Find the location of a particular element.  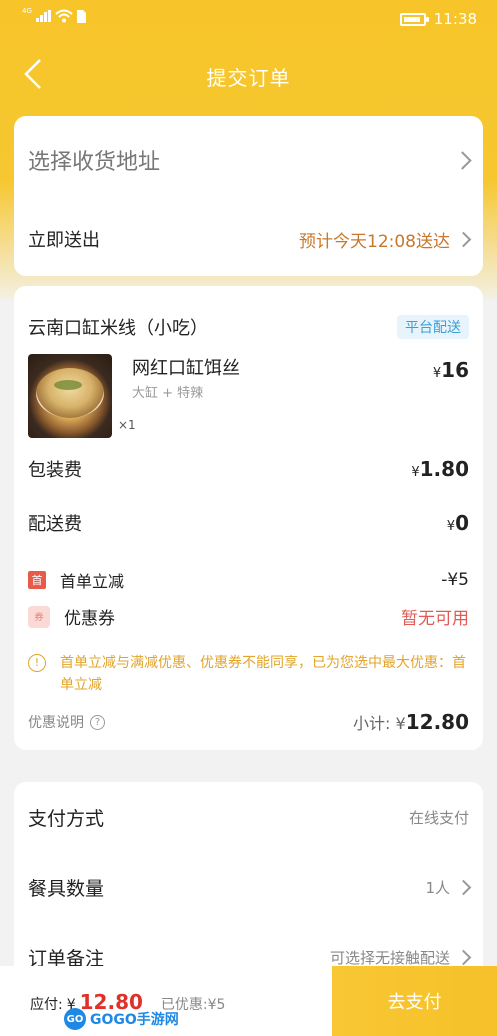

food-spec: 大缸 + 特辣 is located at coordinates (168, 393).